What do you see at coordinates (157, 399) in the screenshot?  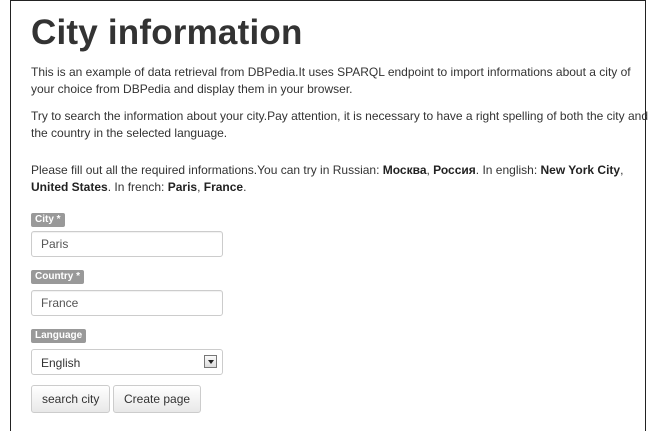 I see `create-page-button: Create page` at bounding box center [157, 399].